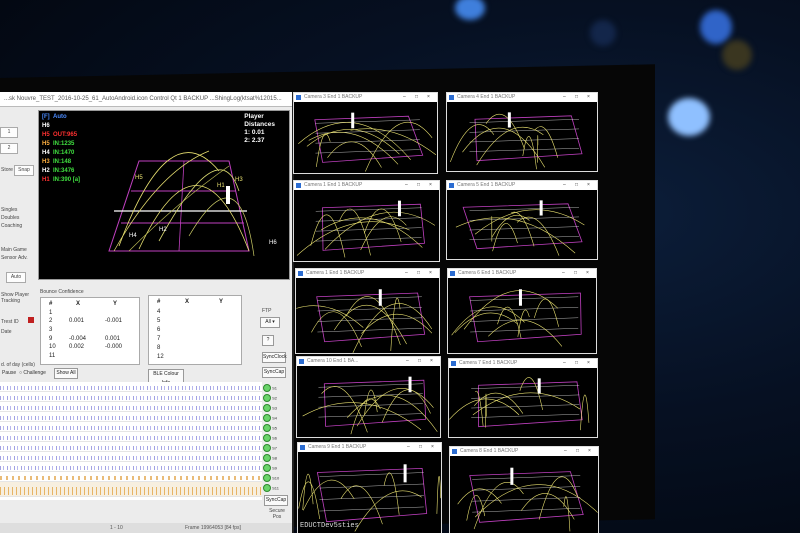  Describe the element at coordinates (276, 428) in the screenshot. I see `channel-toggle: S5` at that location.